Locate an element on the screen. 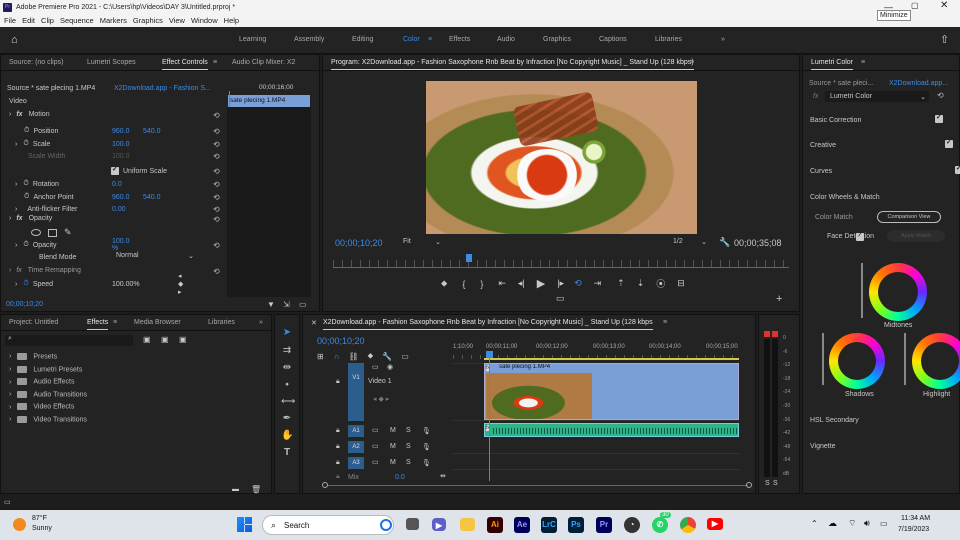 This screenshot has height=540, width=960. a2-source-patch: A2 is located at coordinates (356, 447).